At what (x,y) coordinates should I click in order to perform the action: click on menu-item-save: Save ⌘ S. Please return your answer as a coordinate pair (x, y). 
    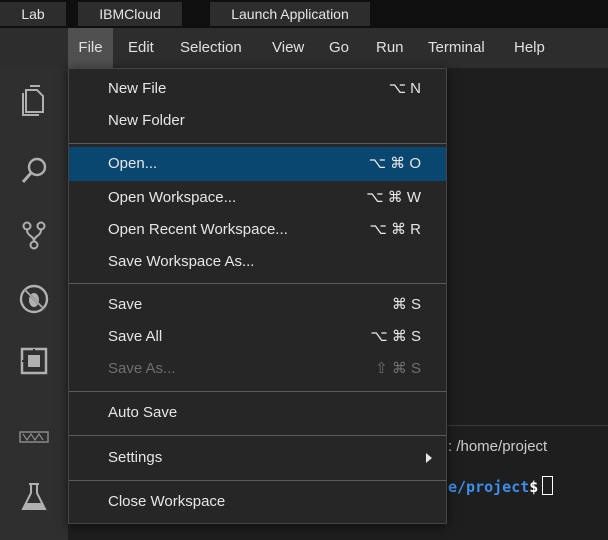
    Looking at the image, I should click on (257, 305).